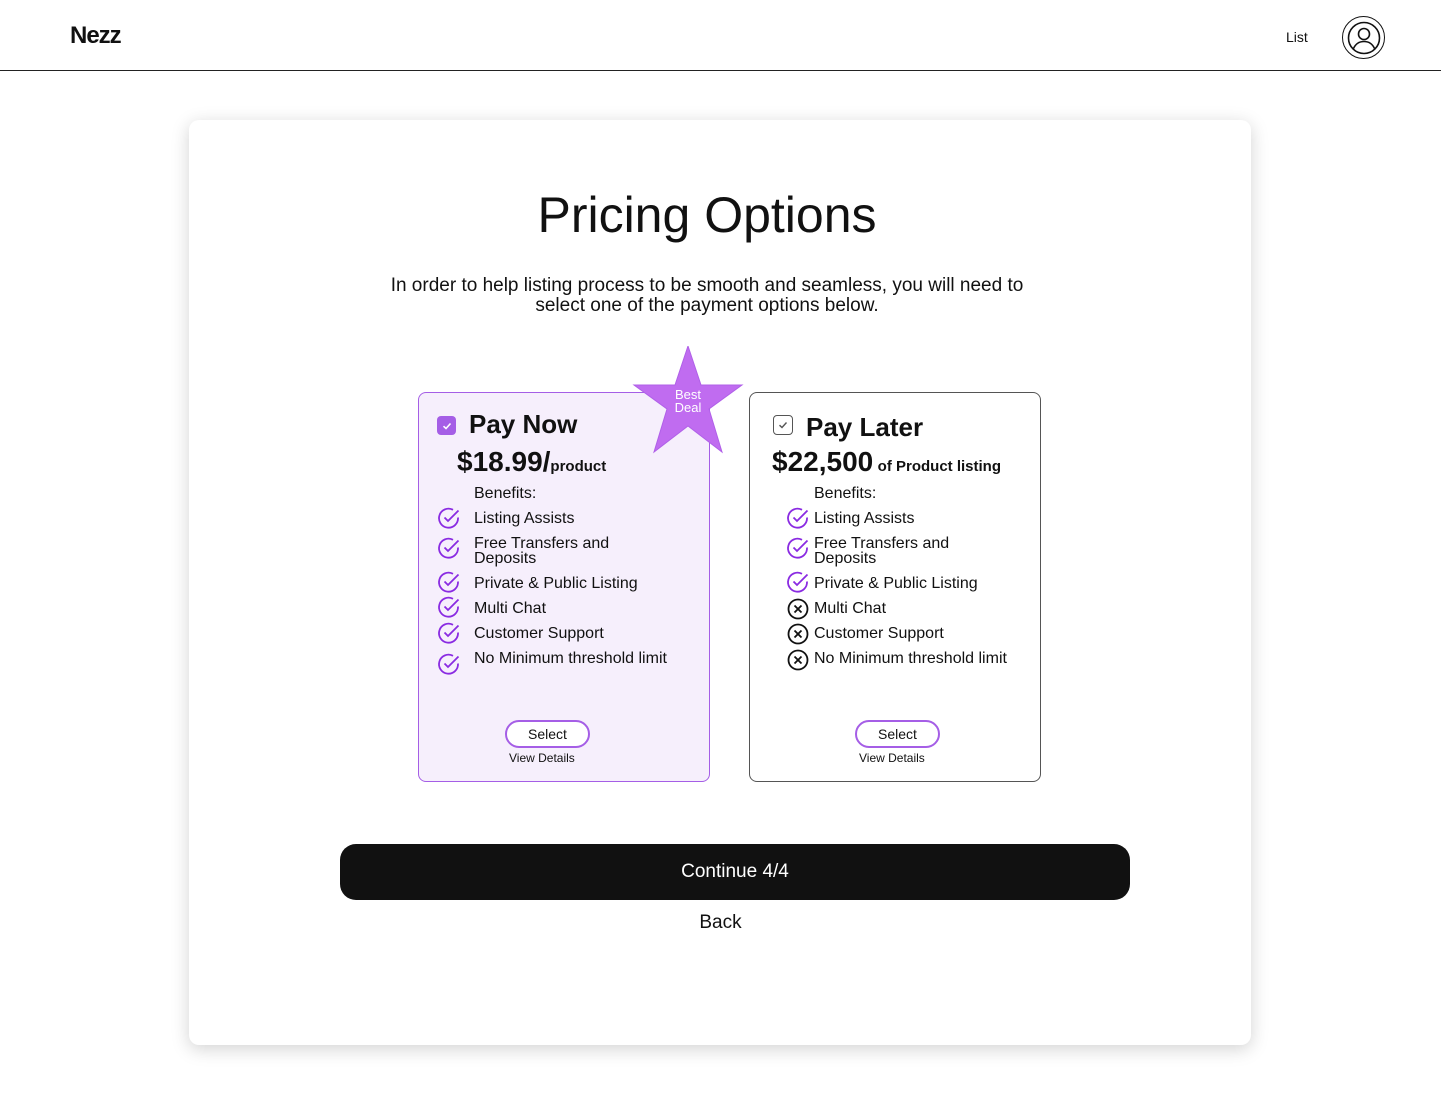 The width and height of the screenshot is (1441, 1102). I want to click on badge-line-2: Deal, so click(688, 407).